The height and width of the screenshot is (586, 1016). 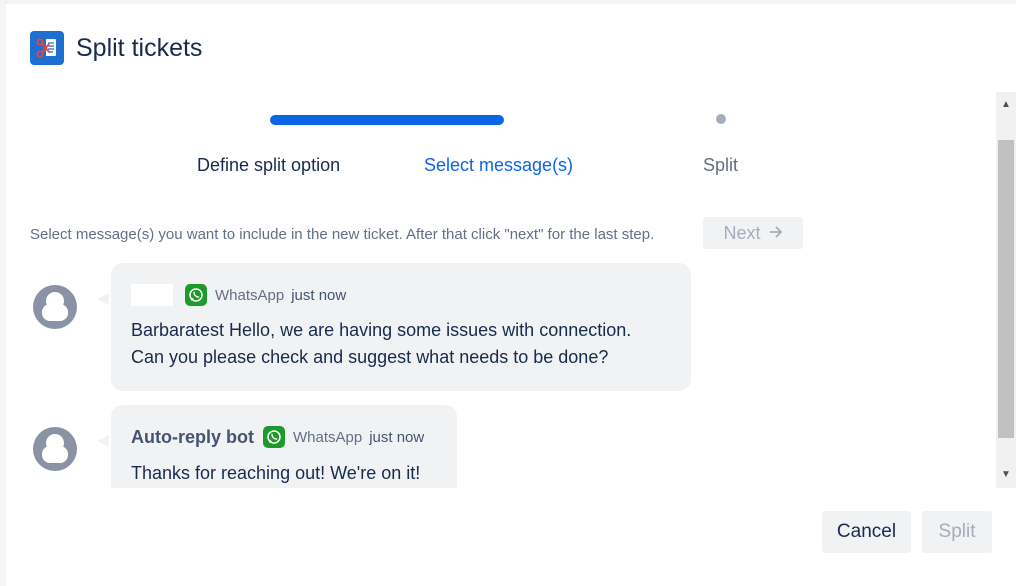 I want to click on dialog-header: Split tickets, so click(x=116, y=48).